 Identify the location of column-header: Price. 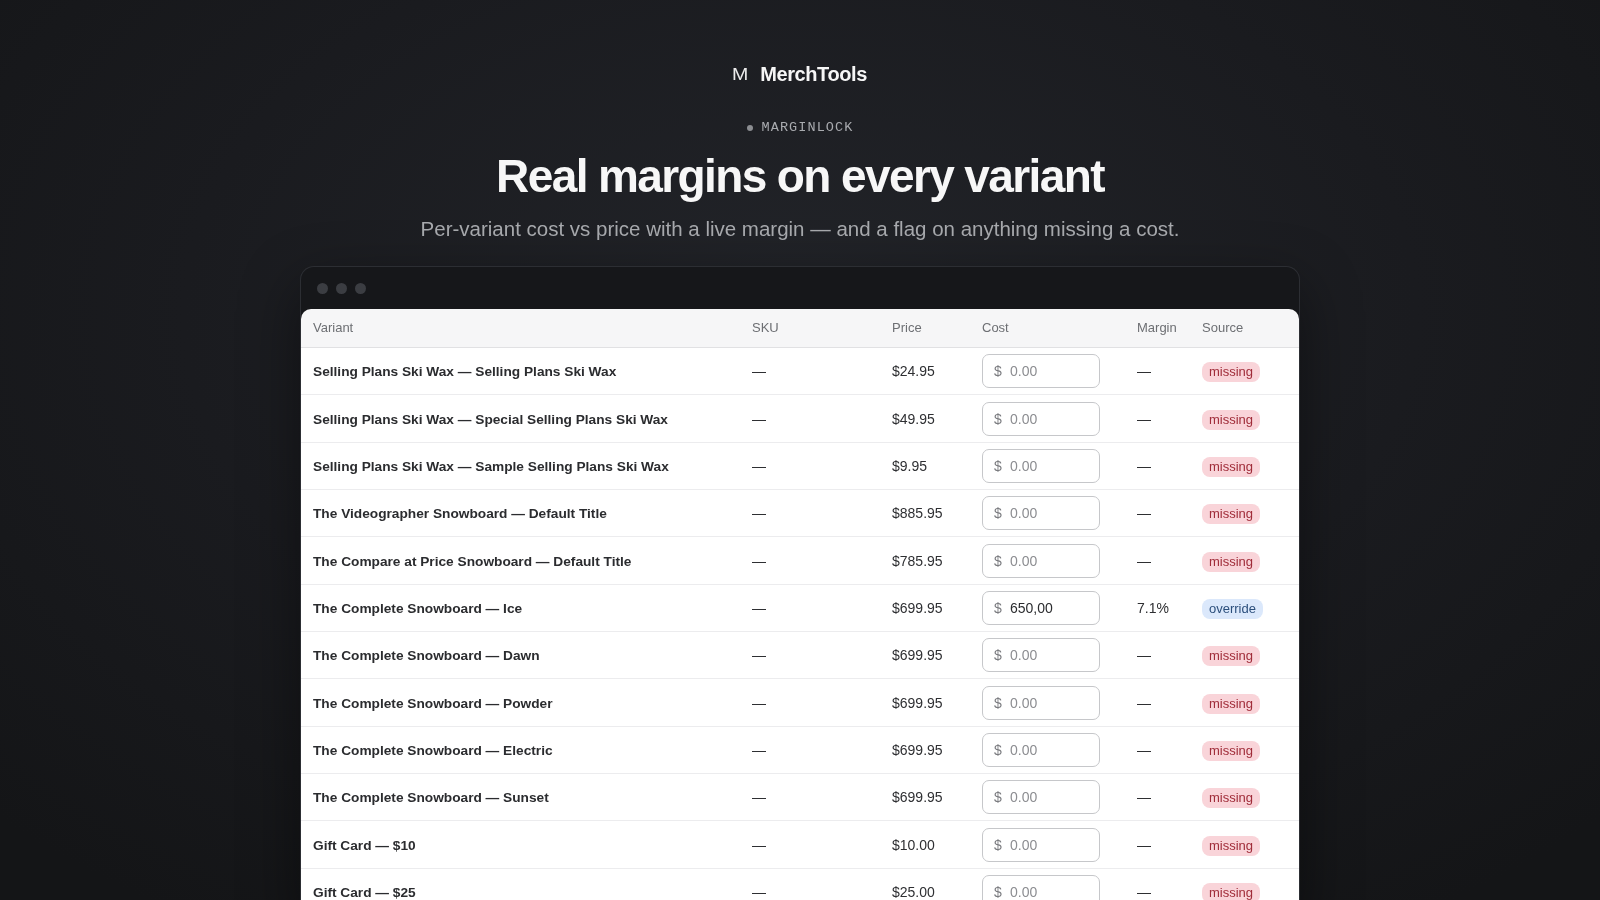
(907, 328).